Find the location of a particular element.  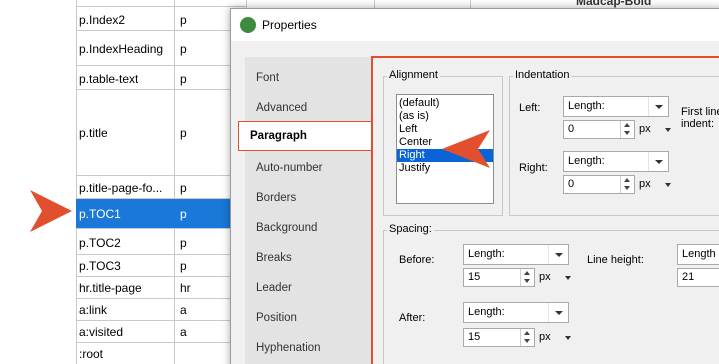

table-row: p.TOC2 p is located at coordinates (161, 241).